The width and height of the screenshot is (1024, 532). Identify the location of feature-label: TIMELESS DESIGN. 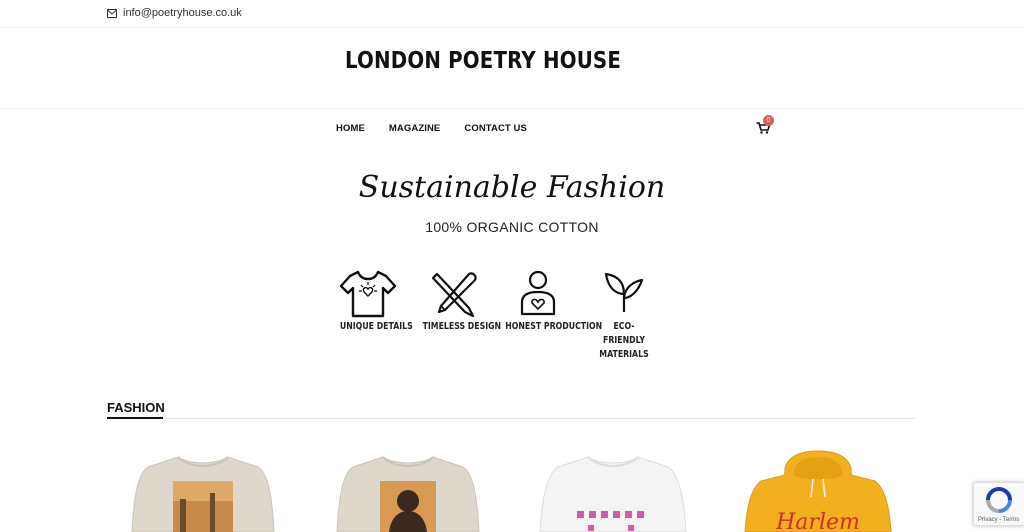
(462, 326).